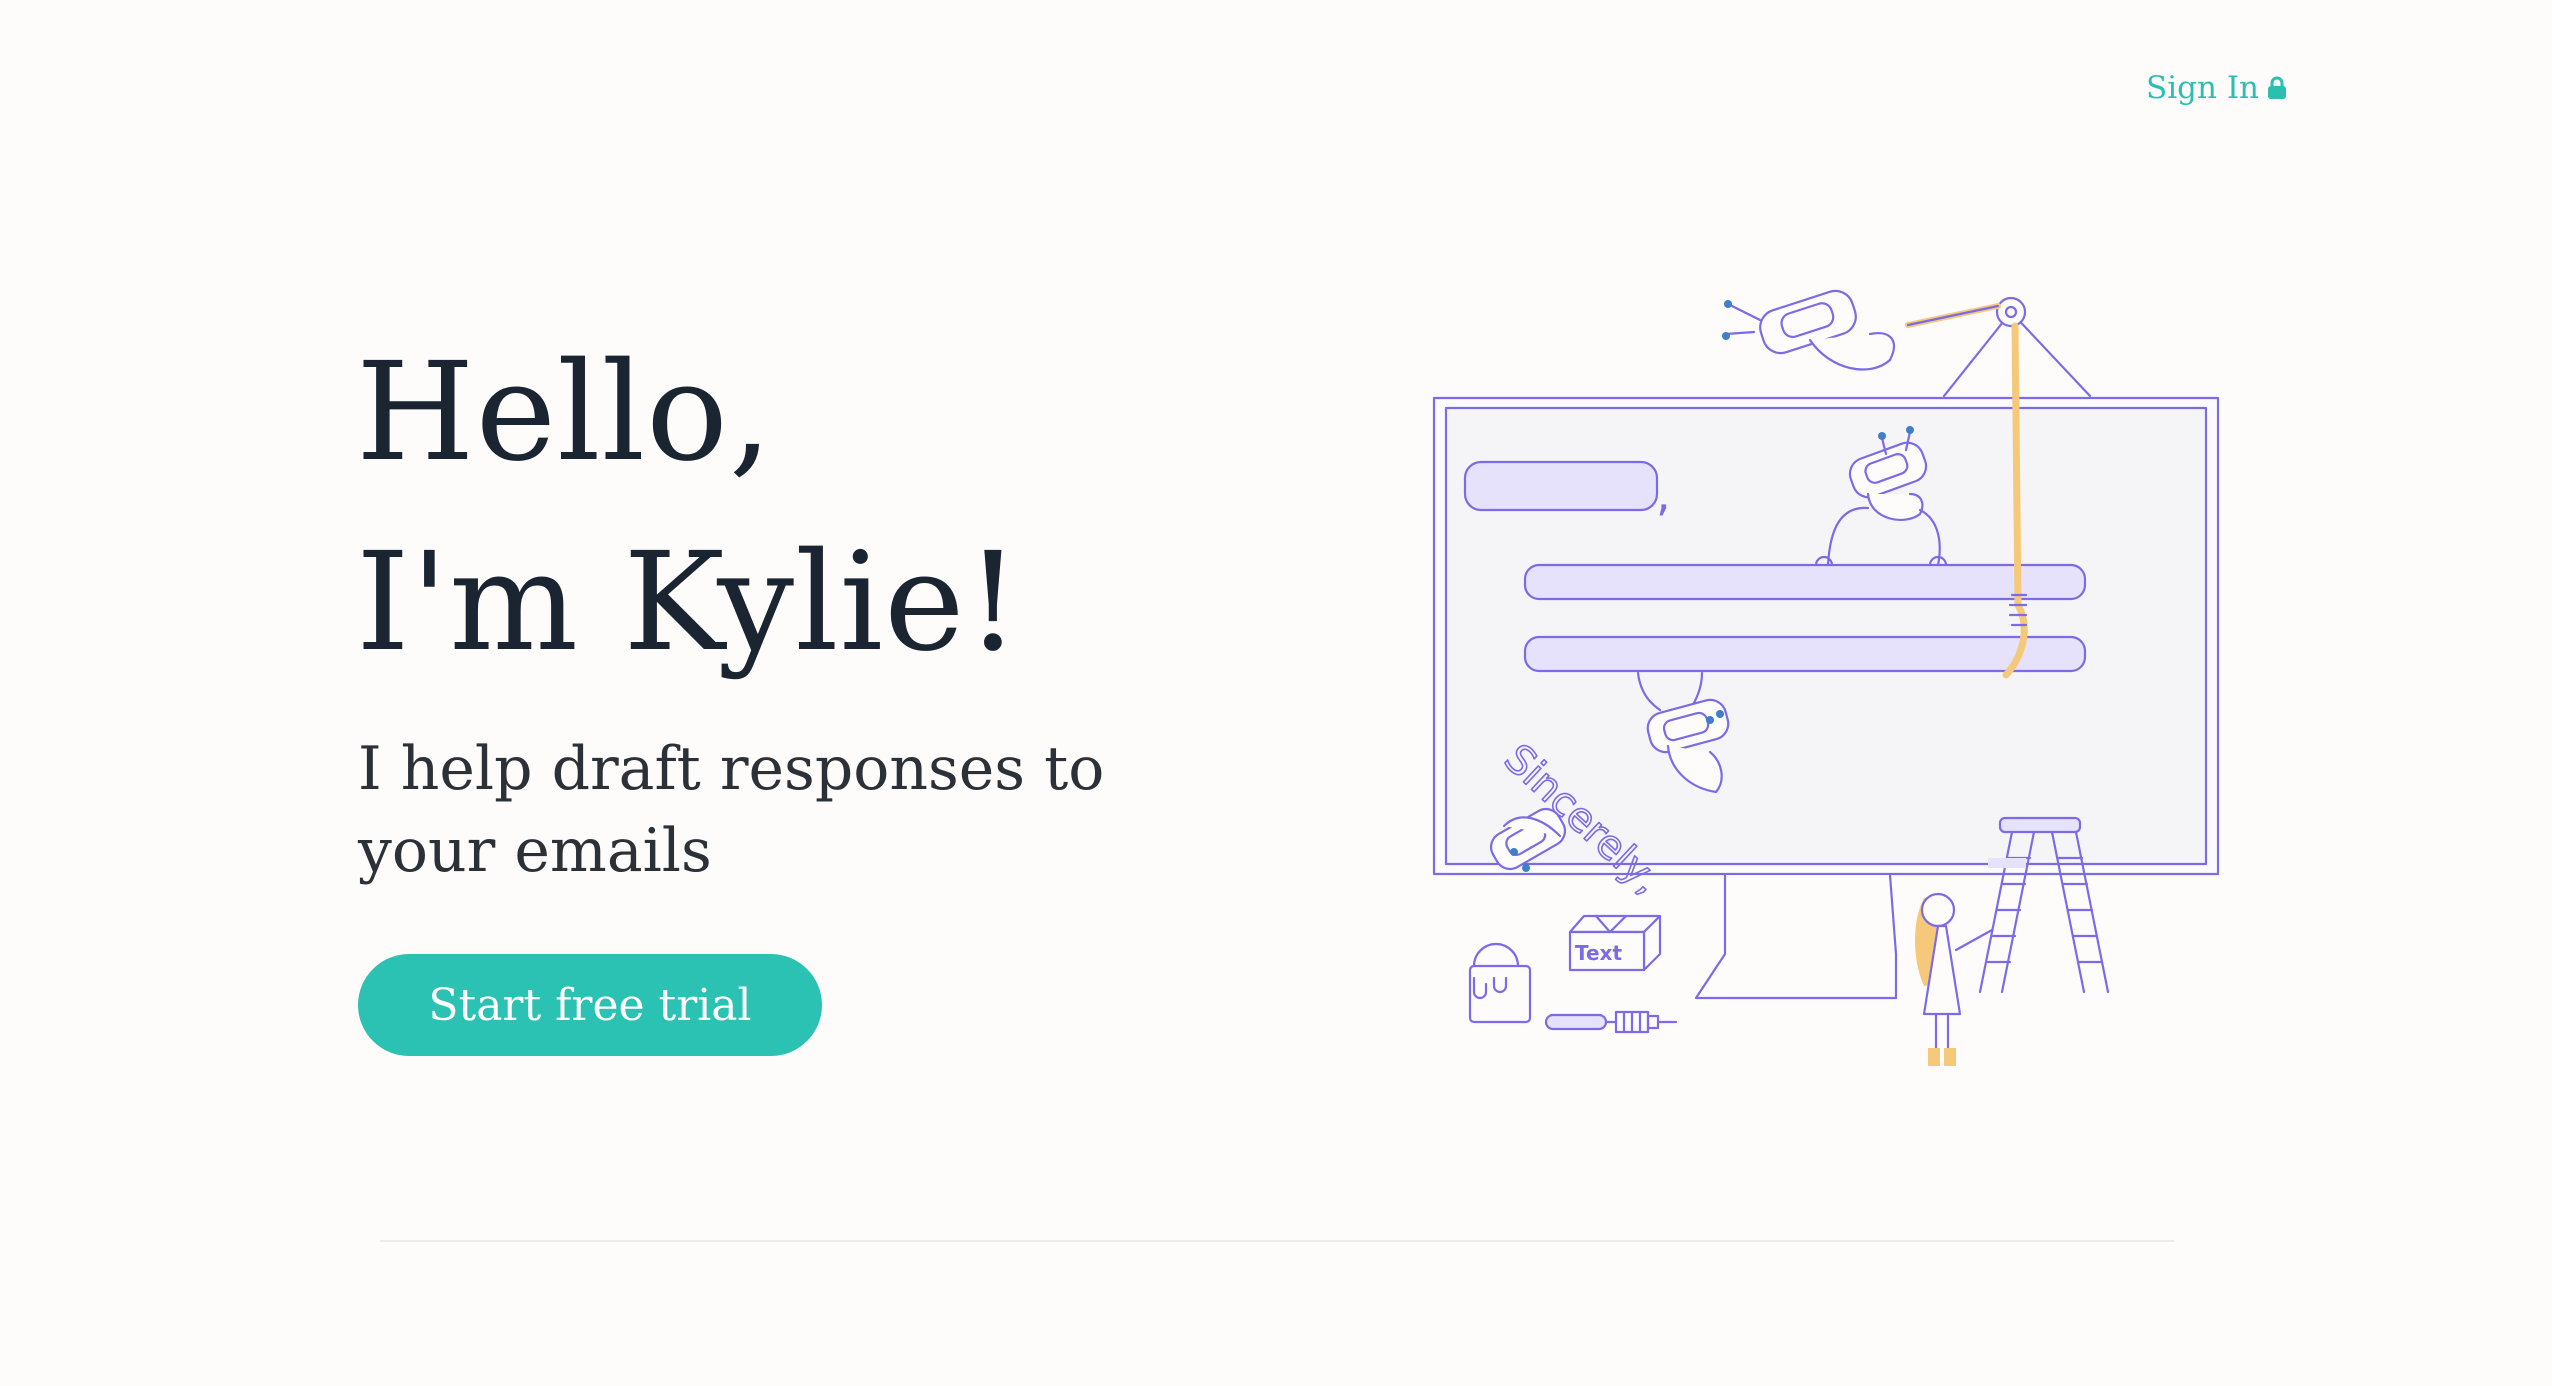 The image size is (2552, 1386). What do you see at coordinates (2203, 88) in the screenshot?
I see `sign-in-label: Sign In` at bounding box center [2203, 88].